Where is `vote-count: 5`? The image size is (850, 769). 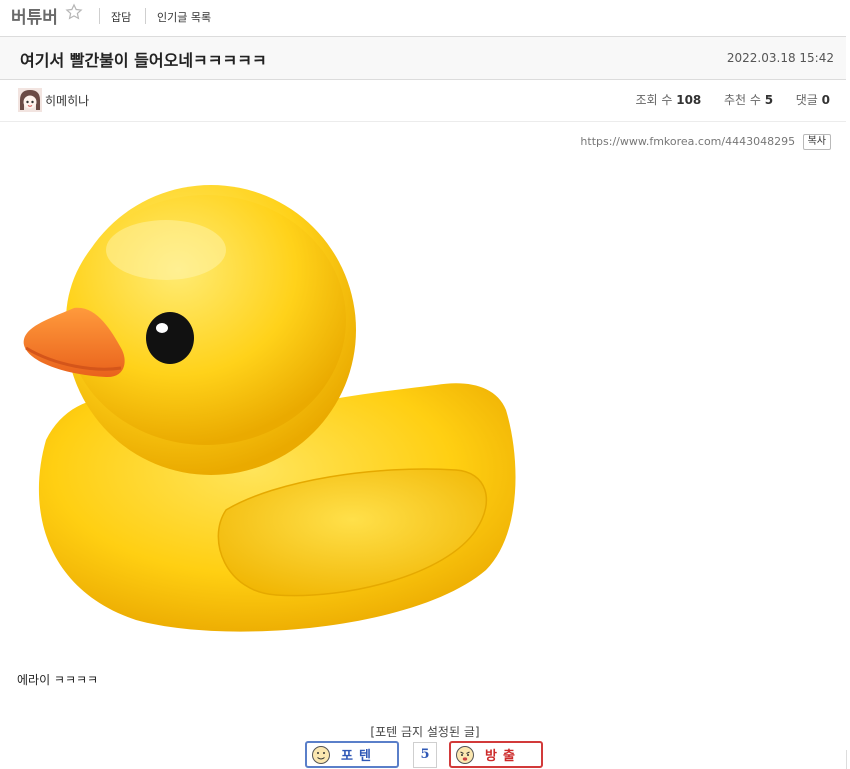
vote-count: 5 is located at coordinates (425, 755).